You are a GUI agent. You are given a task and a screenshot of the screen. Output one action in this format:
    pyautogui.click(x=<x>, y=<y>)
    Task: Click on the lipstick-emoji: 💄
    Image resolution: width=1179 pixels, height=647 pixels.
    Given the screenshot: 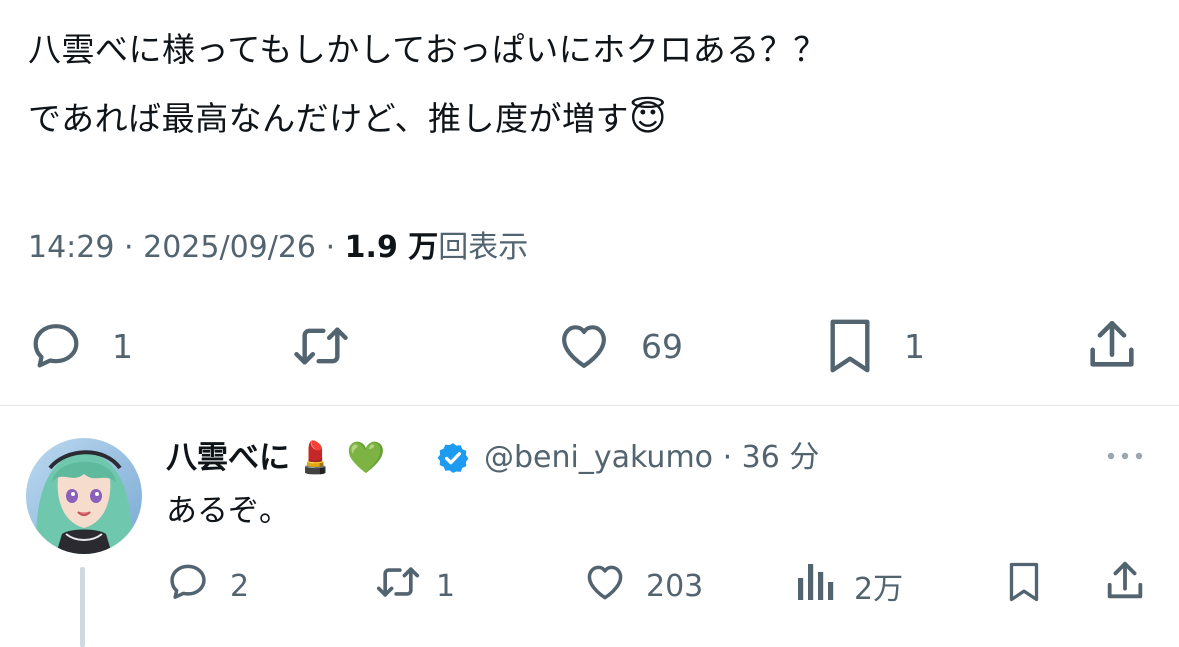 What is the action you would take?
    pyautogui.click(x=315, y=458)
    